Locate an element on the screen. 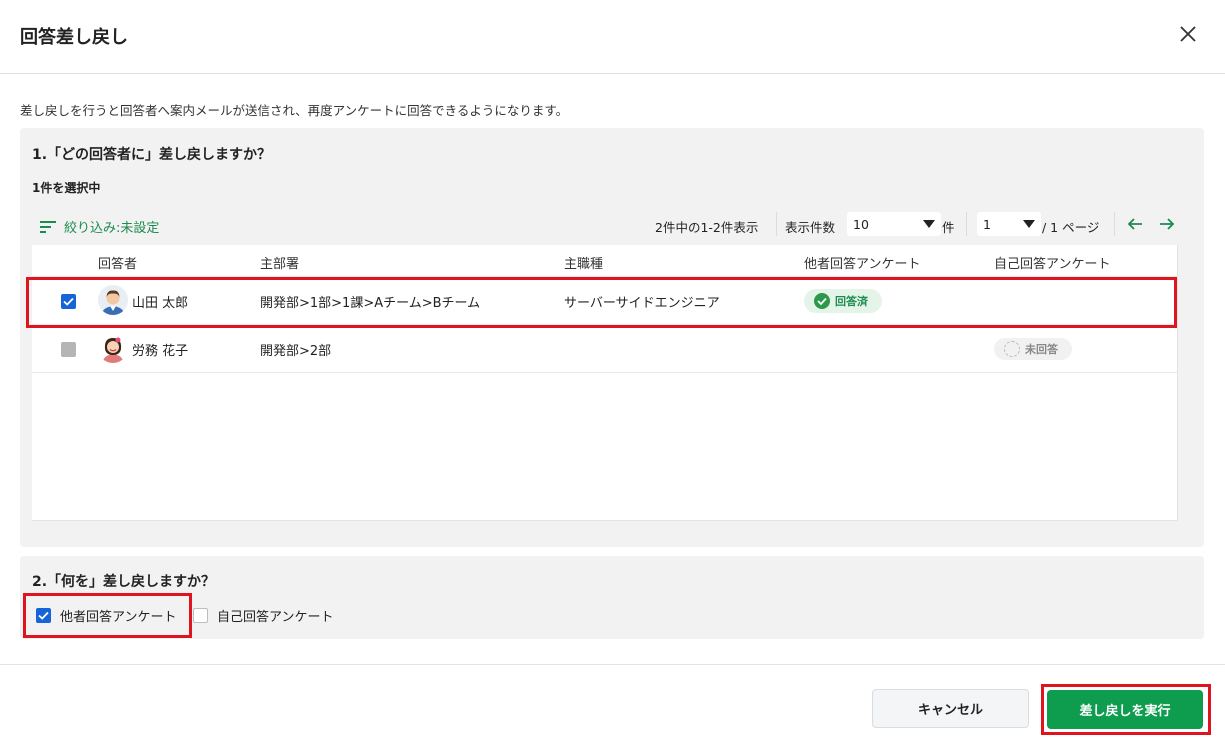 The image size is (1225, 746). table-header: 回答者 主部署 主職種 他者回答アンケート 自己回答アンケート is located at coordinates (605, 261).